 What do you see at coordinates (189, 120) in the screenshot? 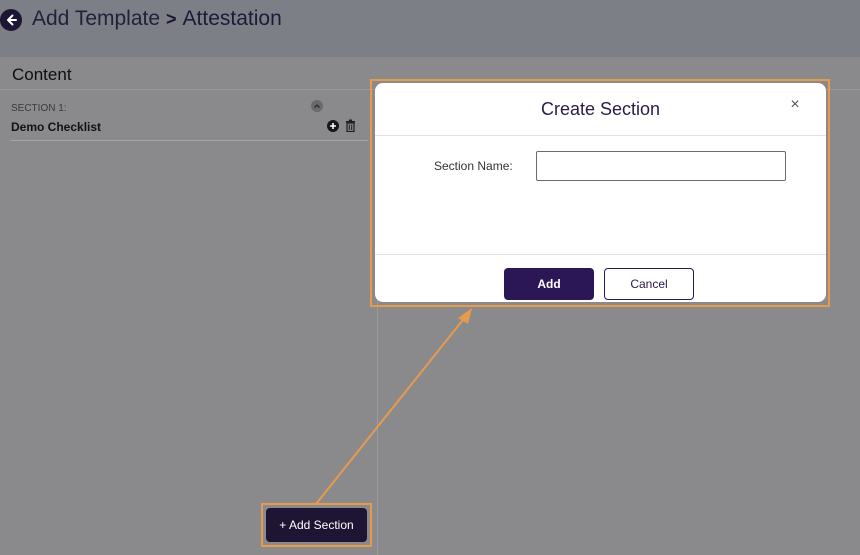
I see `section-item: SECTION 1: Demo Checklist` at bounding box center [189, 120].